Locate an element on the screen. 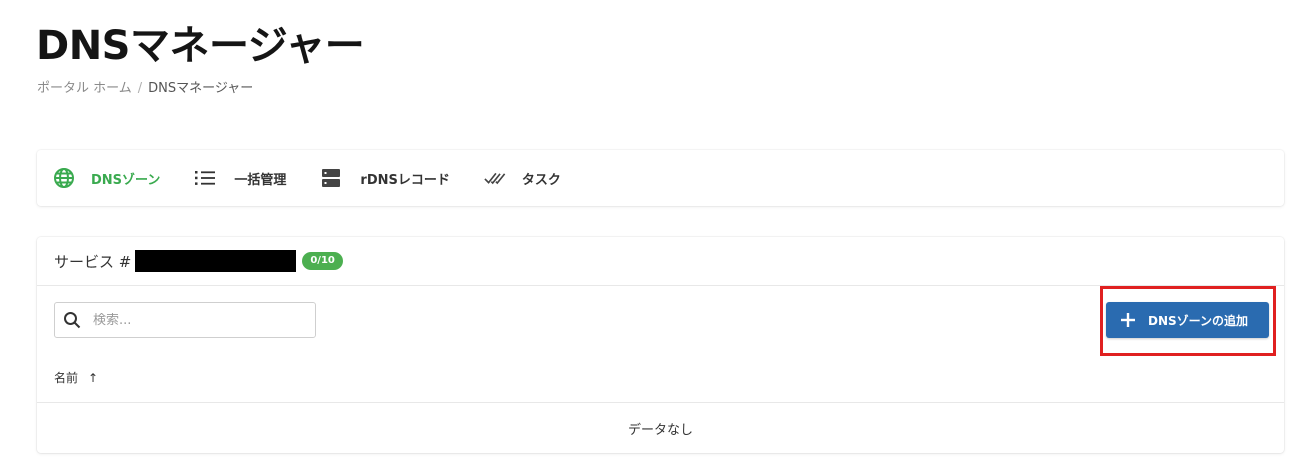 This screenshot has height=467, width=1302. tab-dns-zones: DNSゾーン is located at coordinates (106, 178).